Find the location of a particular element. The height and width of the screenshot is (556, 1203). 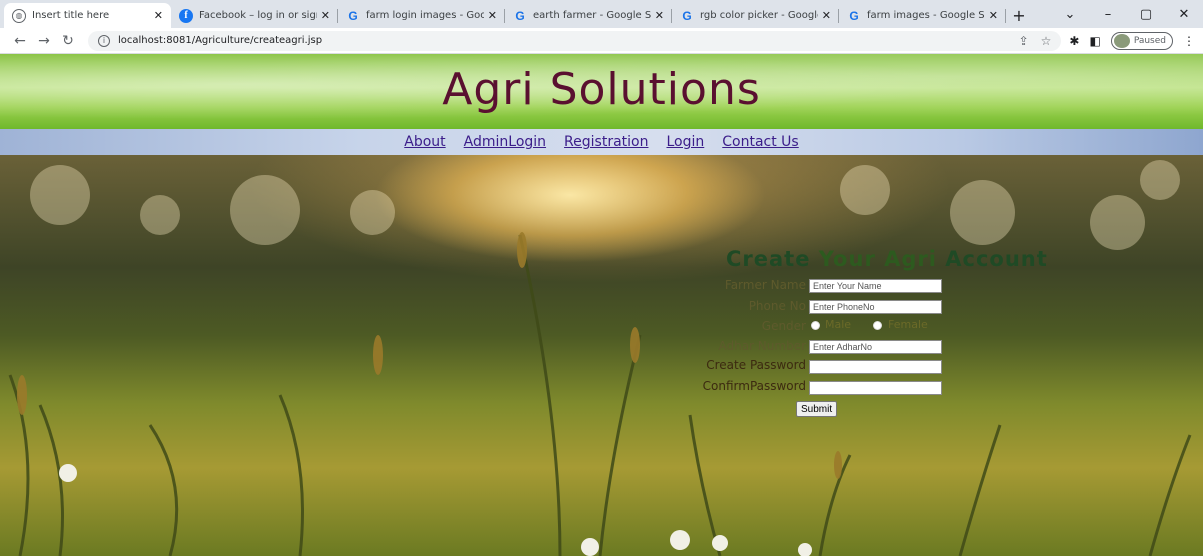

site-title: Agri Solutions is located at coordinates (601, 89).